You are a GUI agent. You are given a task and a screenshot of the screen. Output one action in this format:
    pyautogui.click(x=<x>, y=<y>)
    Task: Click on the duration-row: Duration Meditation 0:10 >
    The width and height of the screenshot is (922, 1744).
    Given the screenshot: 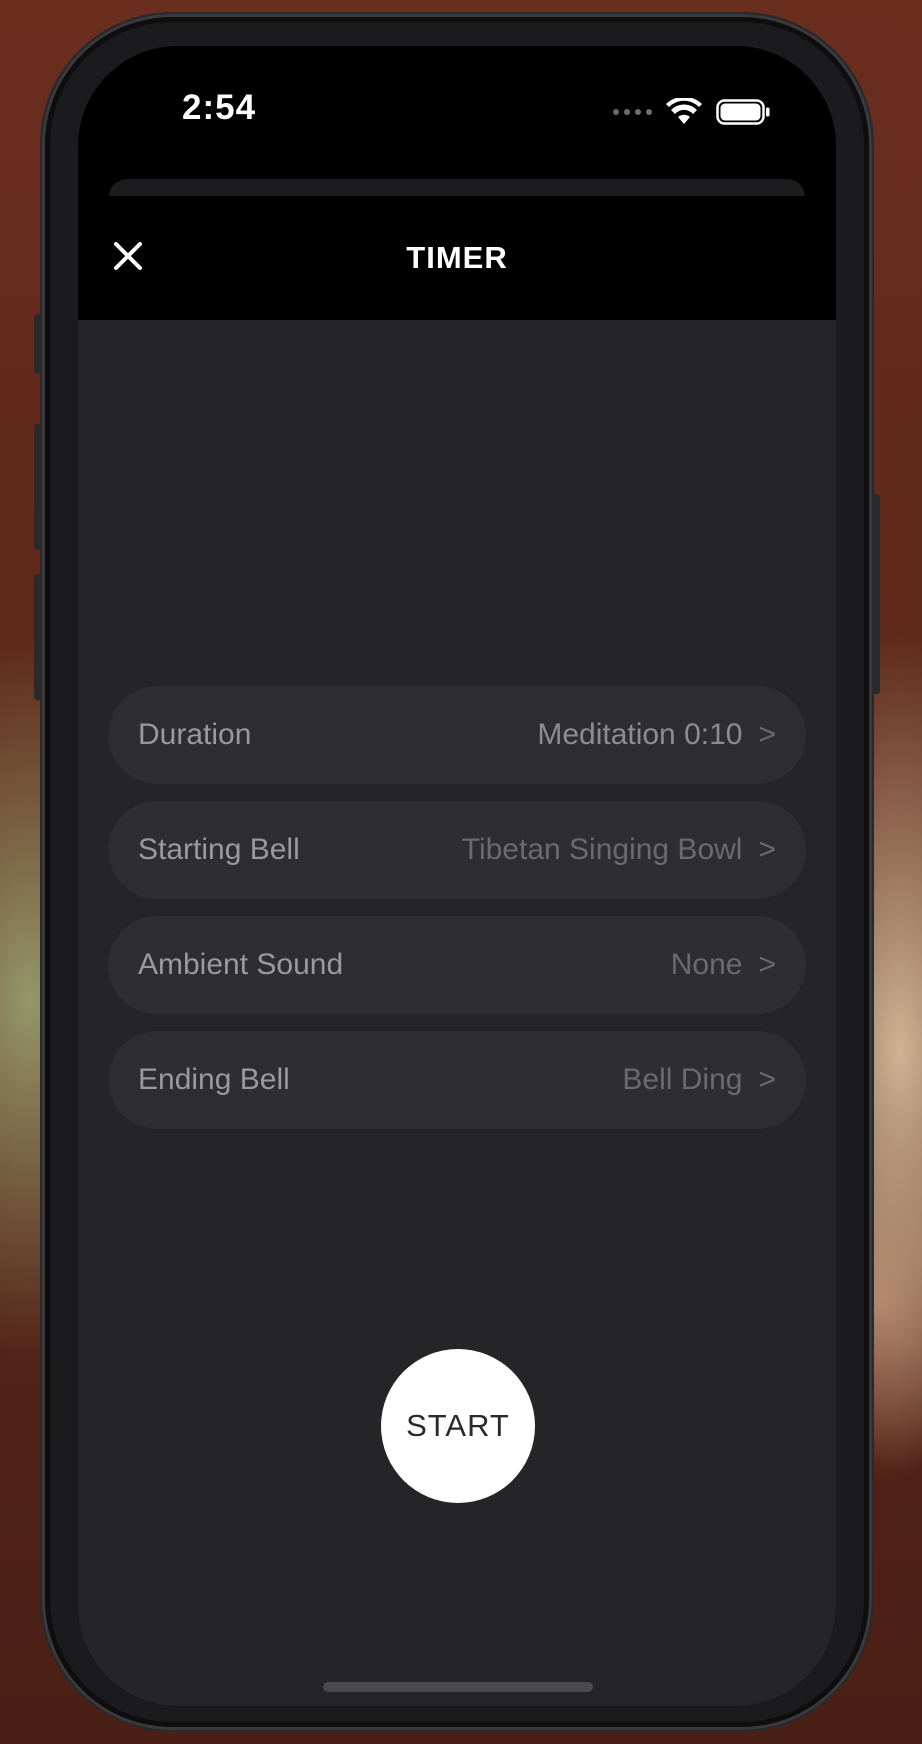 What is the action you would take?
    pyautogui.click(x=457, y=735)
    